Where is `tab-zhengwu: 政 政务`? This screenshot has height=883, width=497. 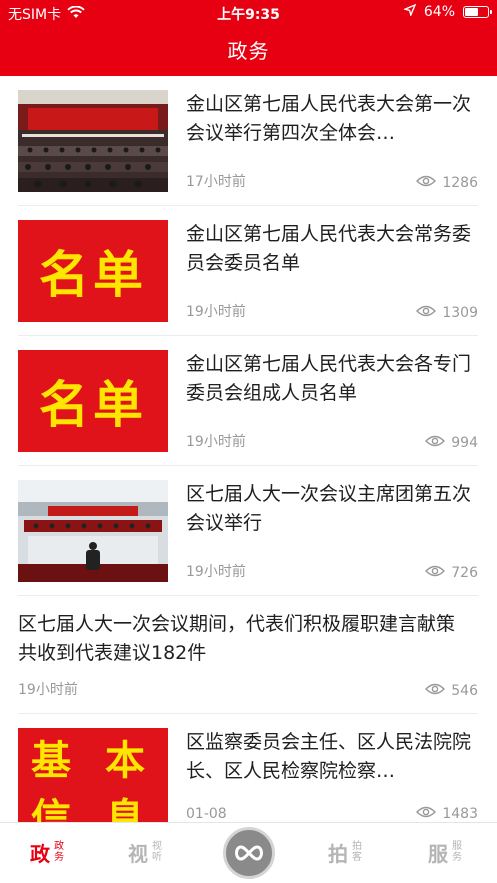
tab-zhengwu: 政 政务 is located at coordinates (48, 852).